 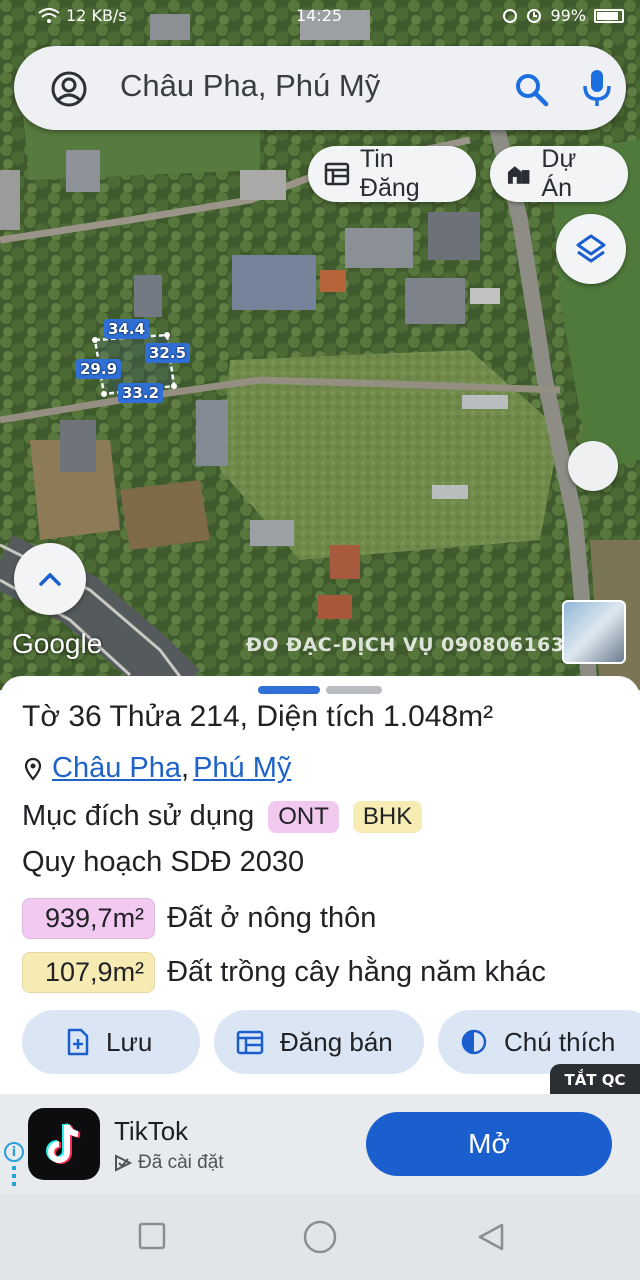 I want to click on contrast-icon, so click(x=474, y=1042).